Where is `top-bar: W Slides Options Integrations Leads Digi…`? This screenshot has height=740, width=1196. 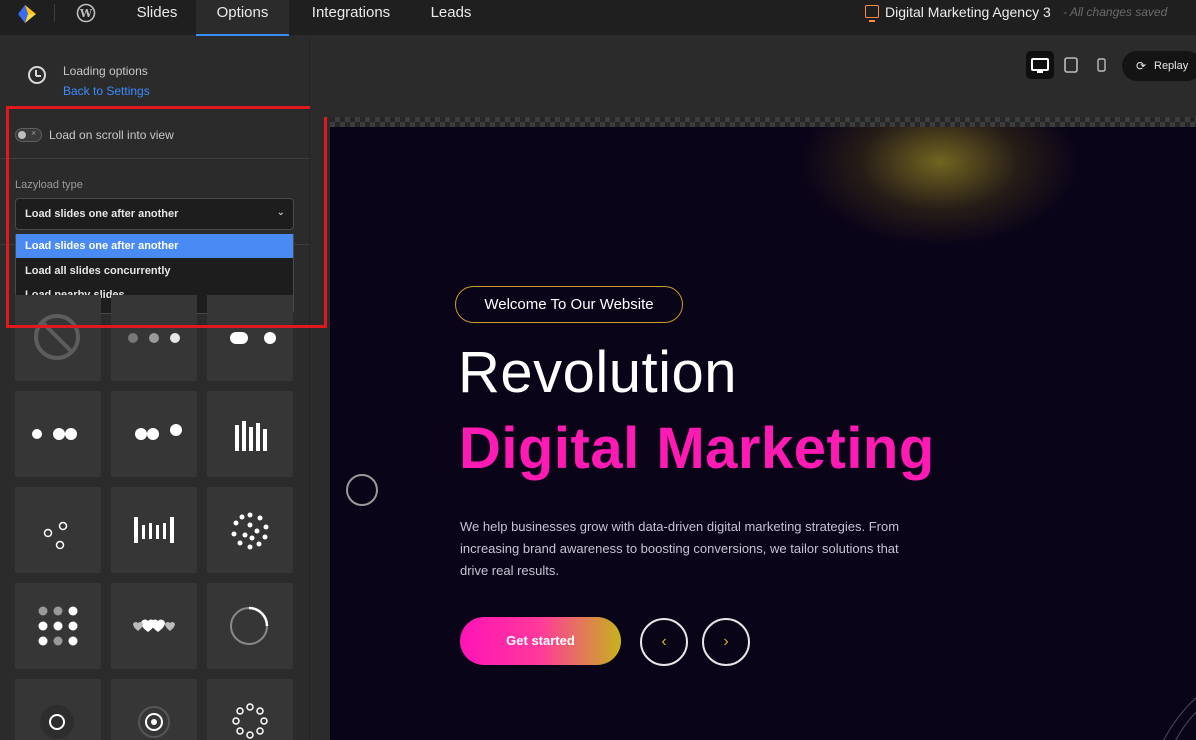
top-bar: W Slides Options Integrations Leads Digi… is located at coordinates (598, 18).